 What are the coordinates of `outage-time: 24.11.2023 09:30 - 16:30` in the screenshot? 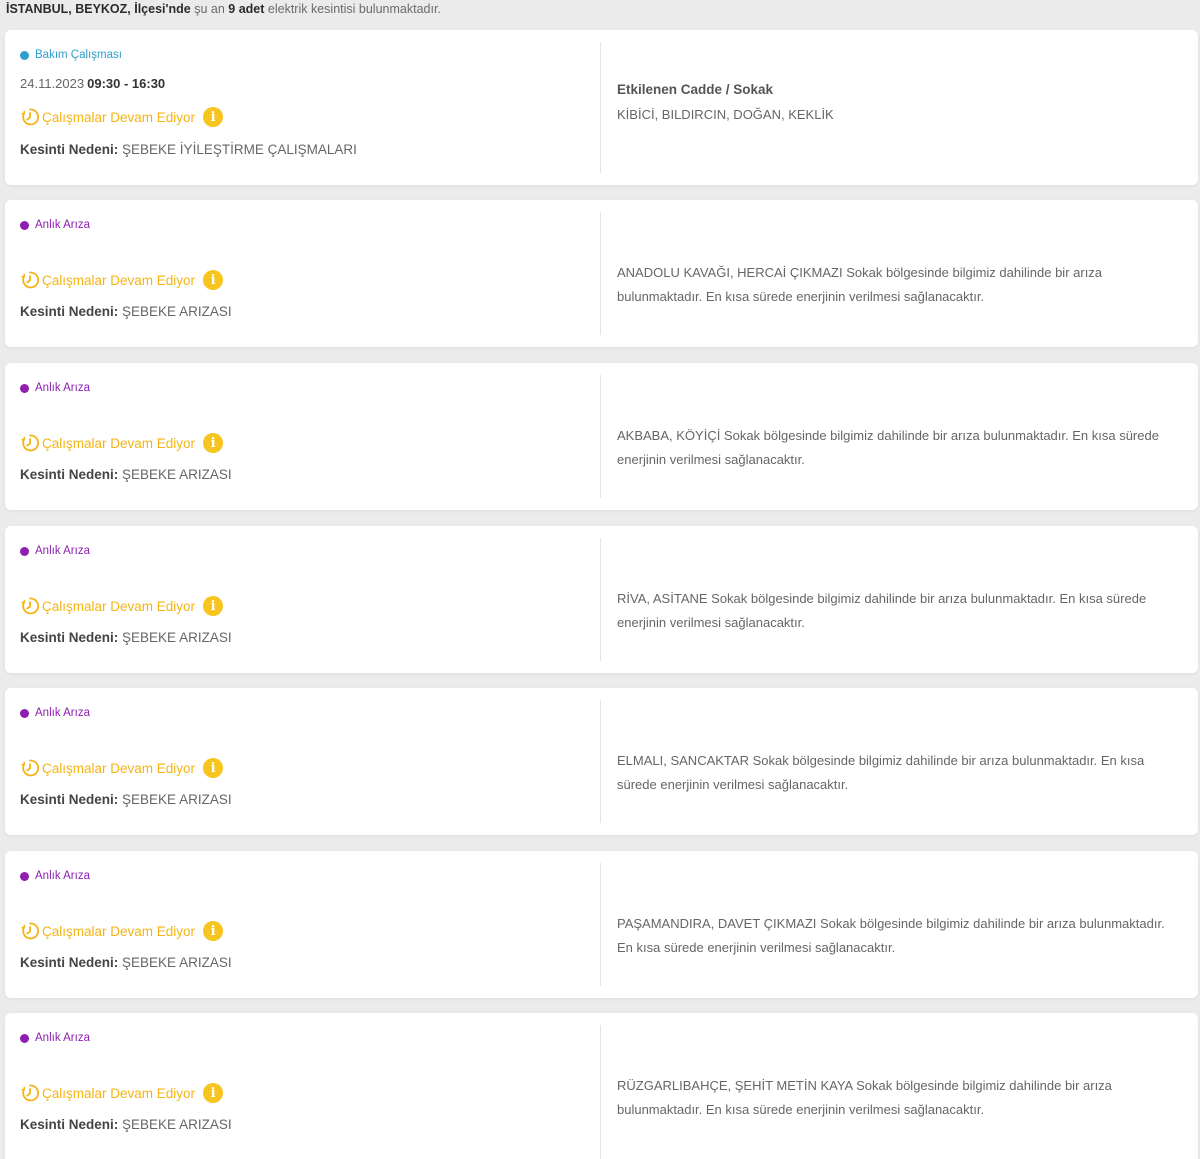 It's located at (92, 83).